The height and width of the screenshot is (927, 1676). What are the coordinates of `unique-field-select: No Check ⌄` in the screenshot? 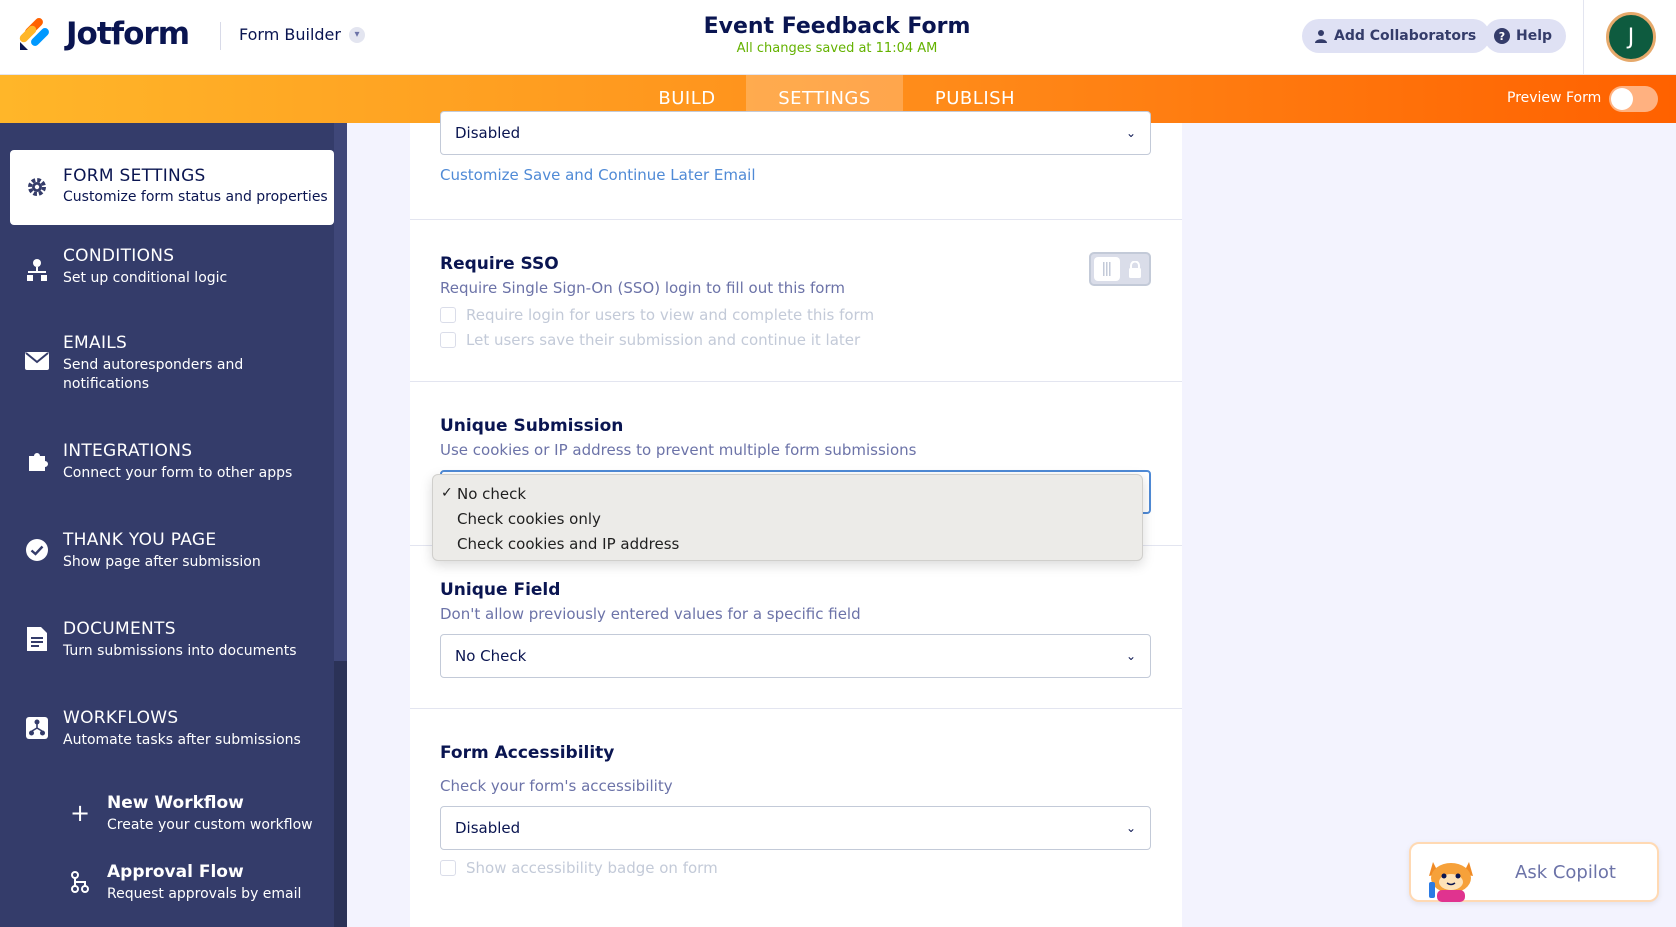 It's located at (795, 656).